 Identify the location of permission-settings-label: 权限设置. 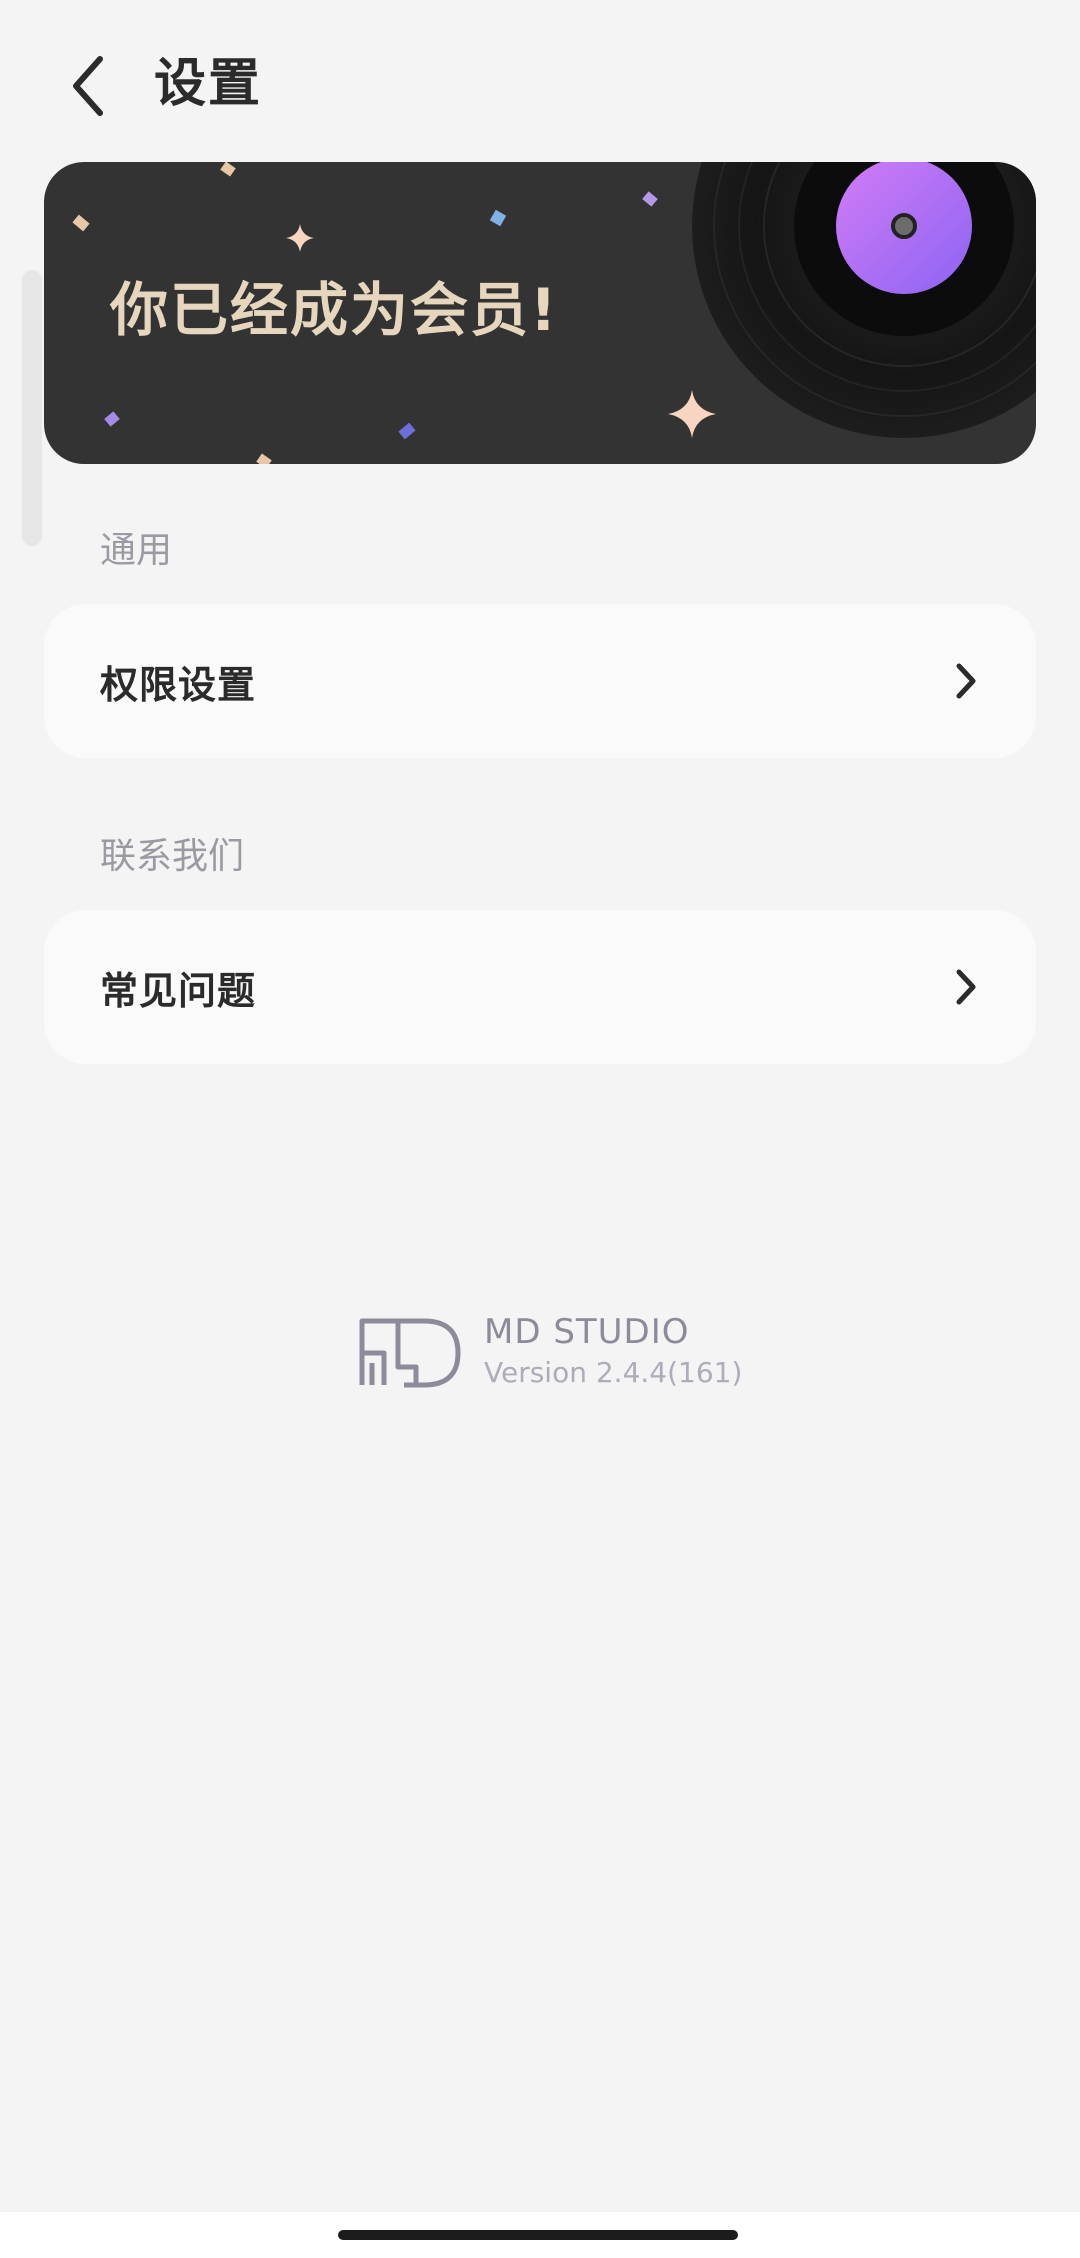
(178, 684).